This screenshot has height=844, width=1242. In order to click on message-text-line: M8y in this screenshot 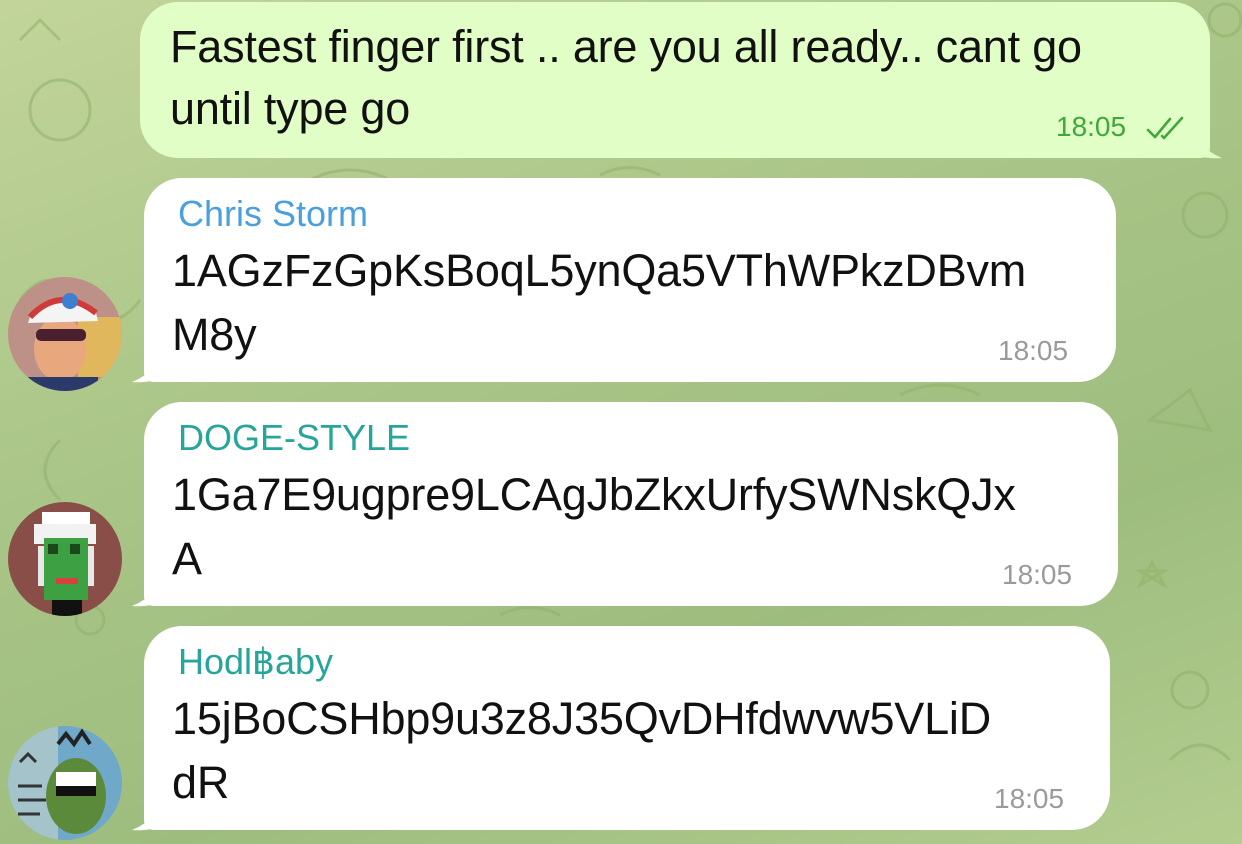, I will do `click(214, 334)`.